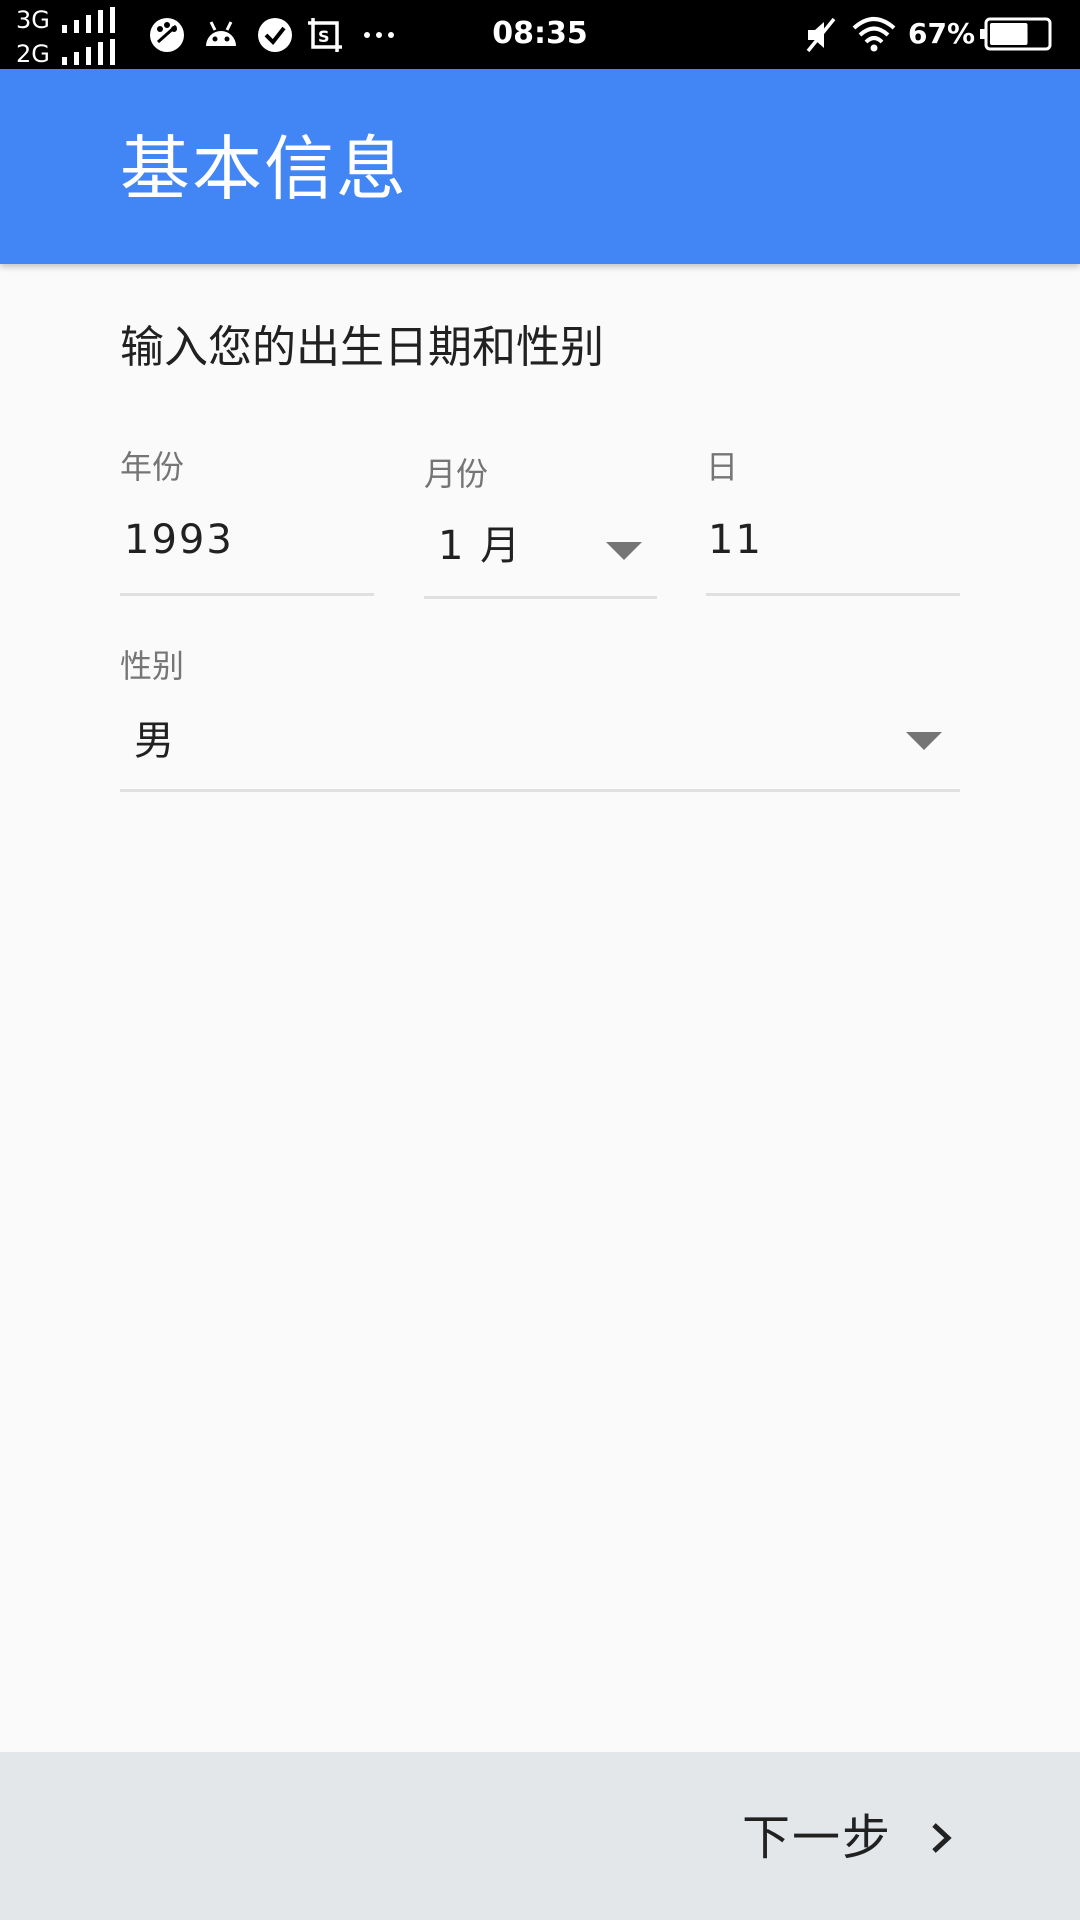 The width and height of the screenshot is (1080, 1920). I want to click on day-input: 11, so click(833, 554).